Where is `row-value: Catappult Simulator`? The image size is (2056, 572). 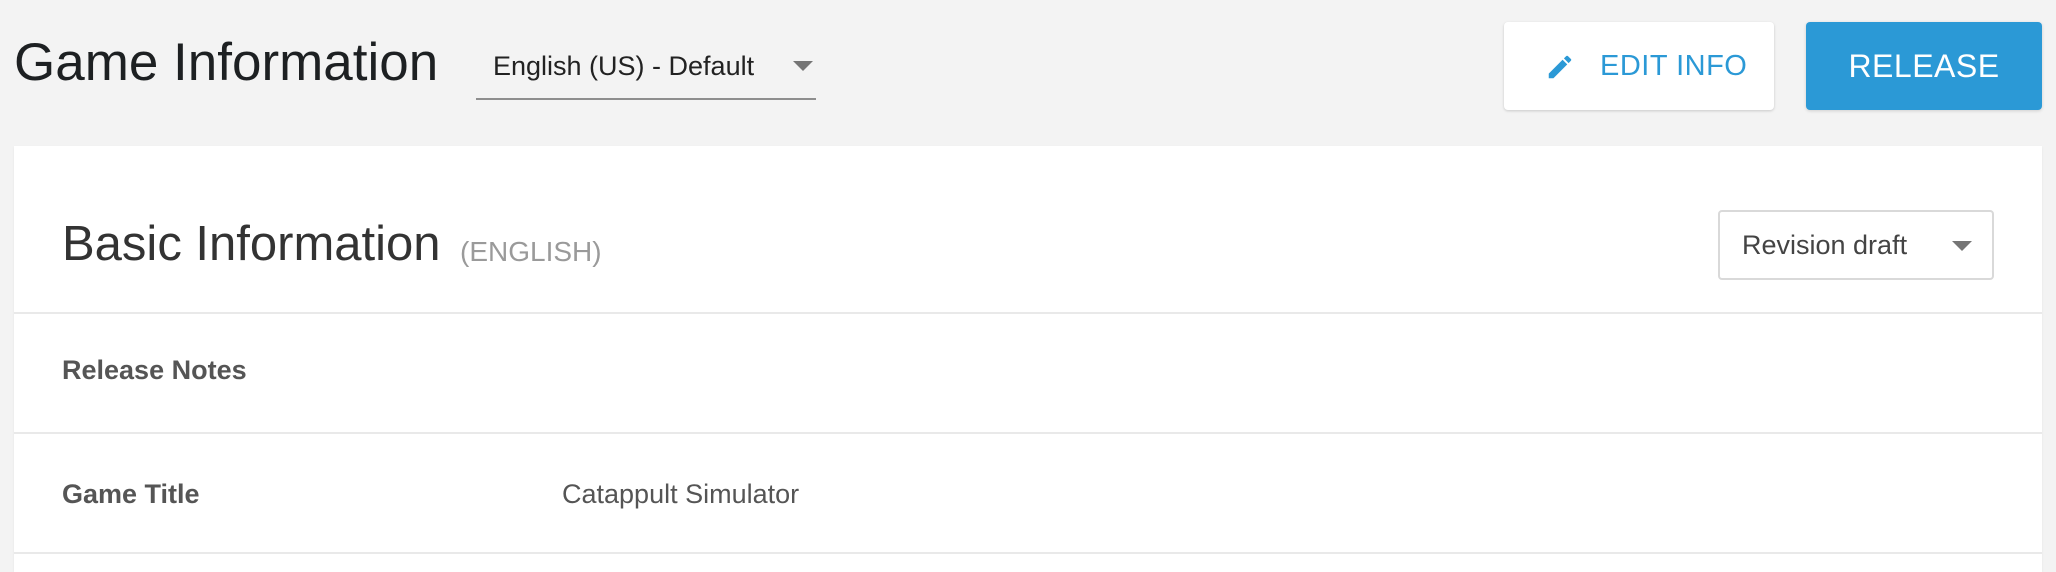 row-value: Catappult Simulator is located at coordinates (681, 494).